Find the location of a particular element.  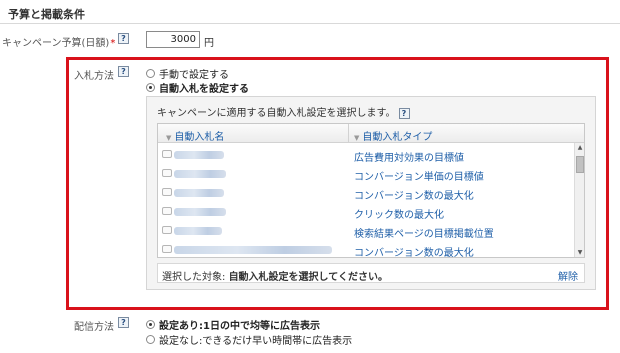

table-row: コンバージョン単価の目標値 is located at coordinates (366, 174).